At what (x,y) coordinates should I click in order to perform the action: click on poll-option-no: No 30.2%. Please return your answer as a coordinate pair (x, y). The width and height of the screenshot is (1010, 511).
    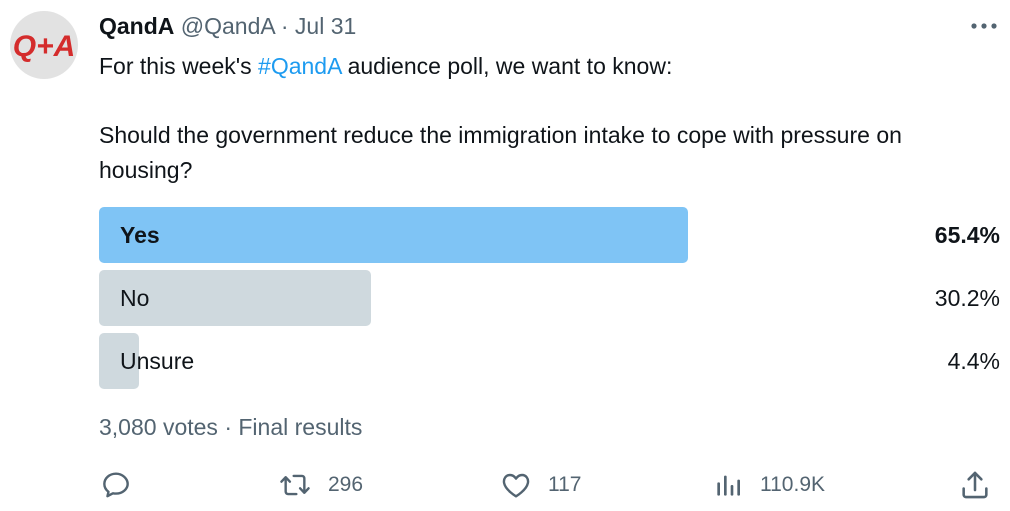
    Looking at the image, I should click on (549, 298).